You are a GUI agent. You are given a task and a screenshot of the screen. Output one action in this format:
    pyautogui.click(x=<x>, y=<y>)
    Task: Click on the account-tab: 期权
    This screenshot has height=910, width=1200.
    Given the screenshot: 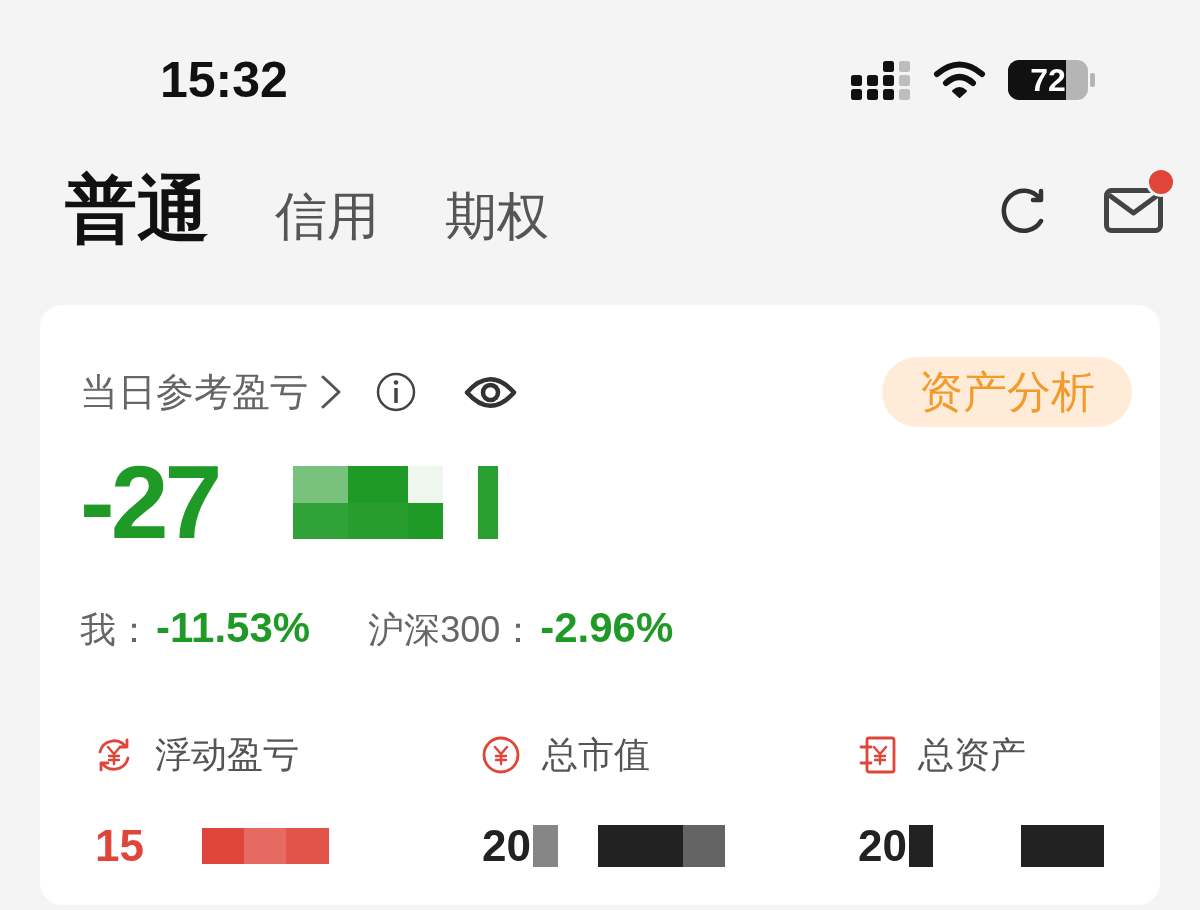 What is the action you would take?
    pyautogui.click(x=497, y=217)
    